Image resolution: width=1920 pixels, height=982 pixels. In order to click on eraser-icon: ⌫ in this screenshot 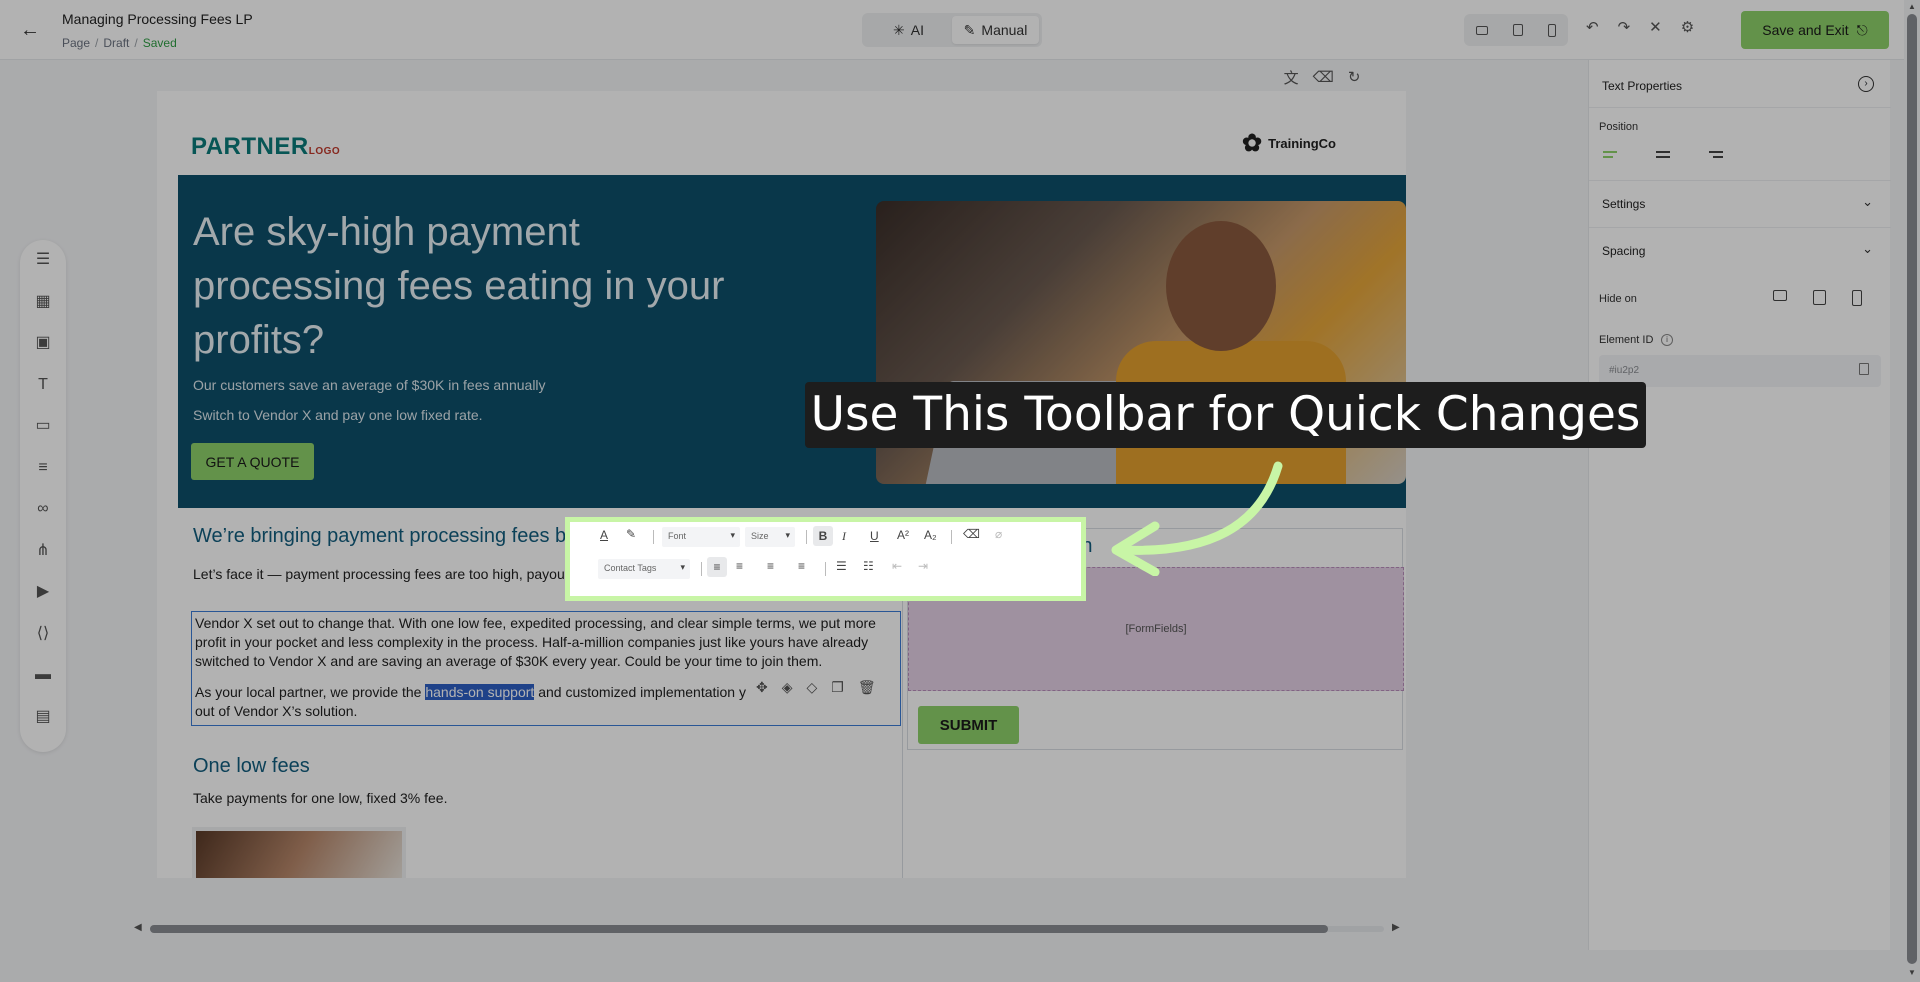, I will do `click(1323, 77)`.